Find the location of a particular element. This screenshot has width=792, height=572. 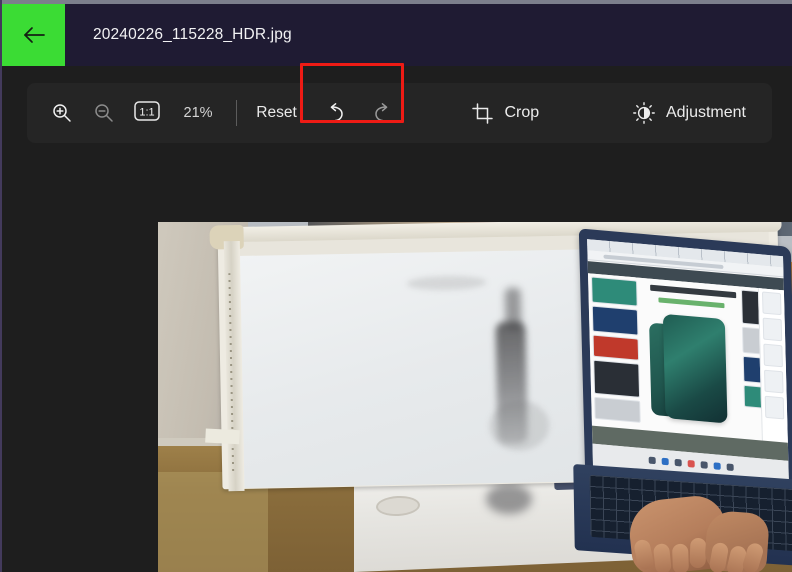

undo-button is located at coordinates (336, 113).